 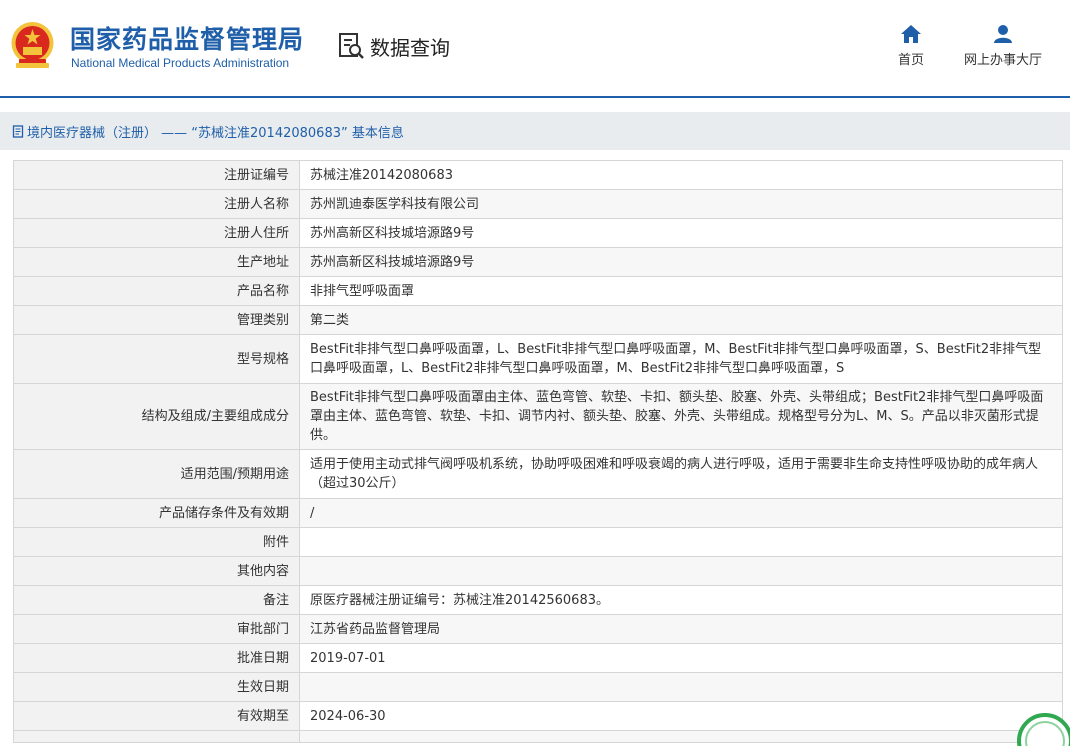 I want to click on table-row: 批准日期 2019-07-01, so click(x=538, y=658).